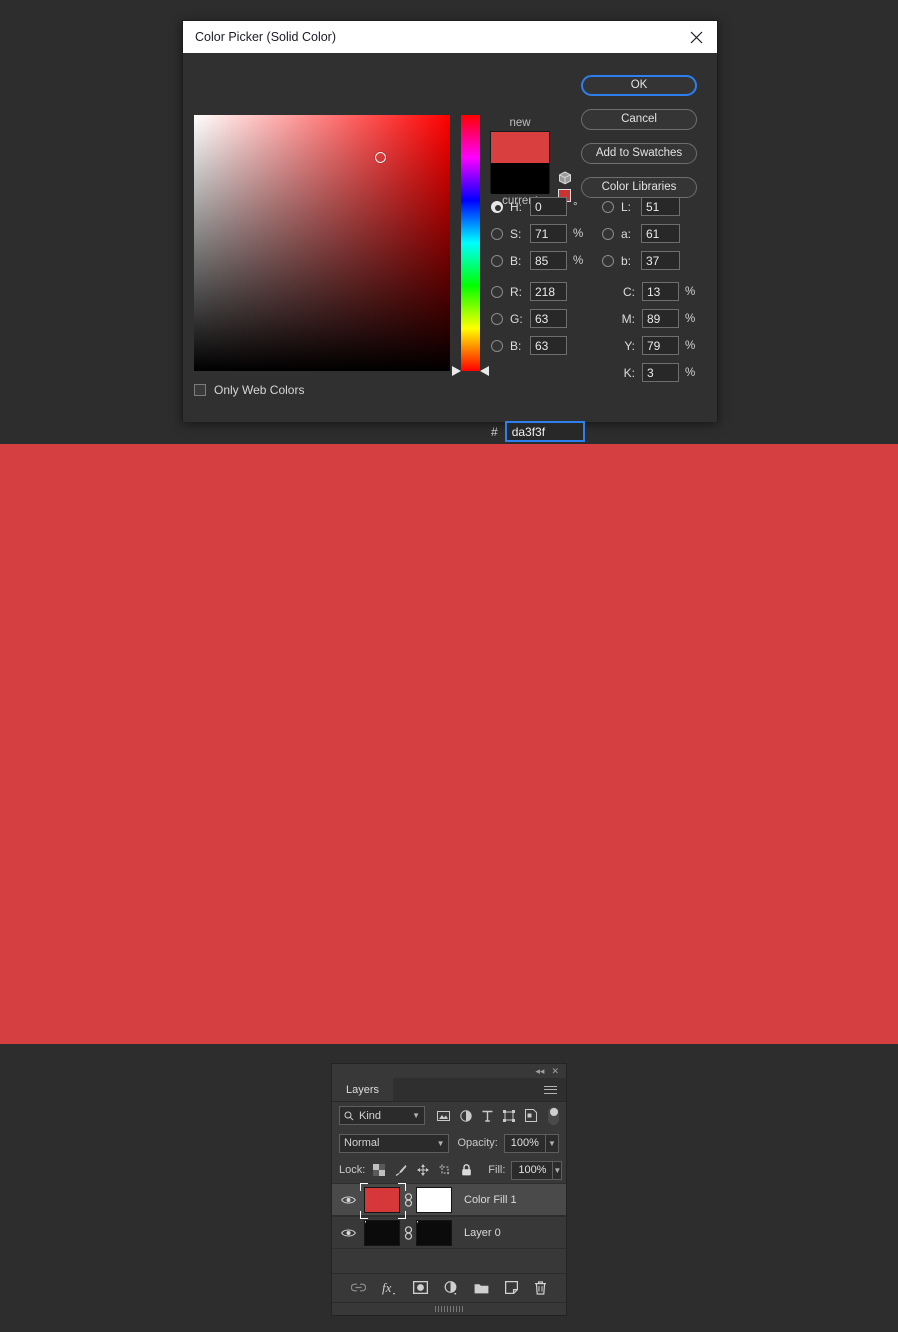 The height and width of the screenshot is (1332, 898). What do you see at coordinates (626, 260) in the screenshot?
I see `label-lab-b: b:` at bounding box center [626, 260].